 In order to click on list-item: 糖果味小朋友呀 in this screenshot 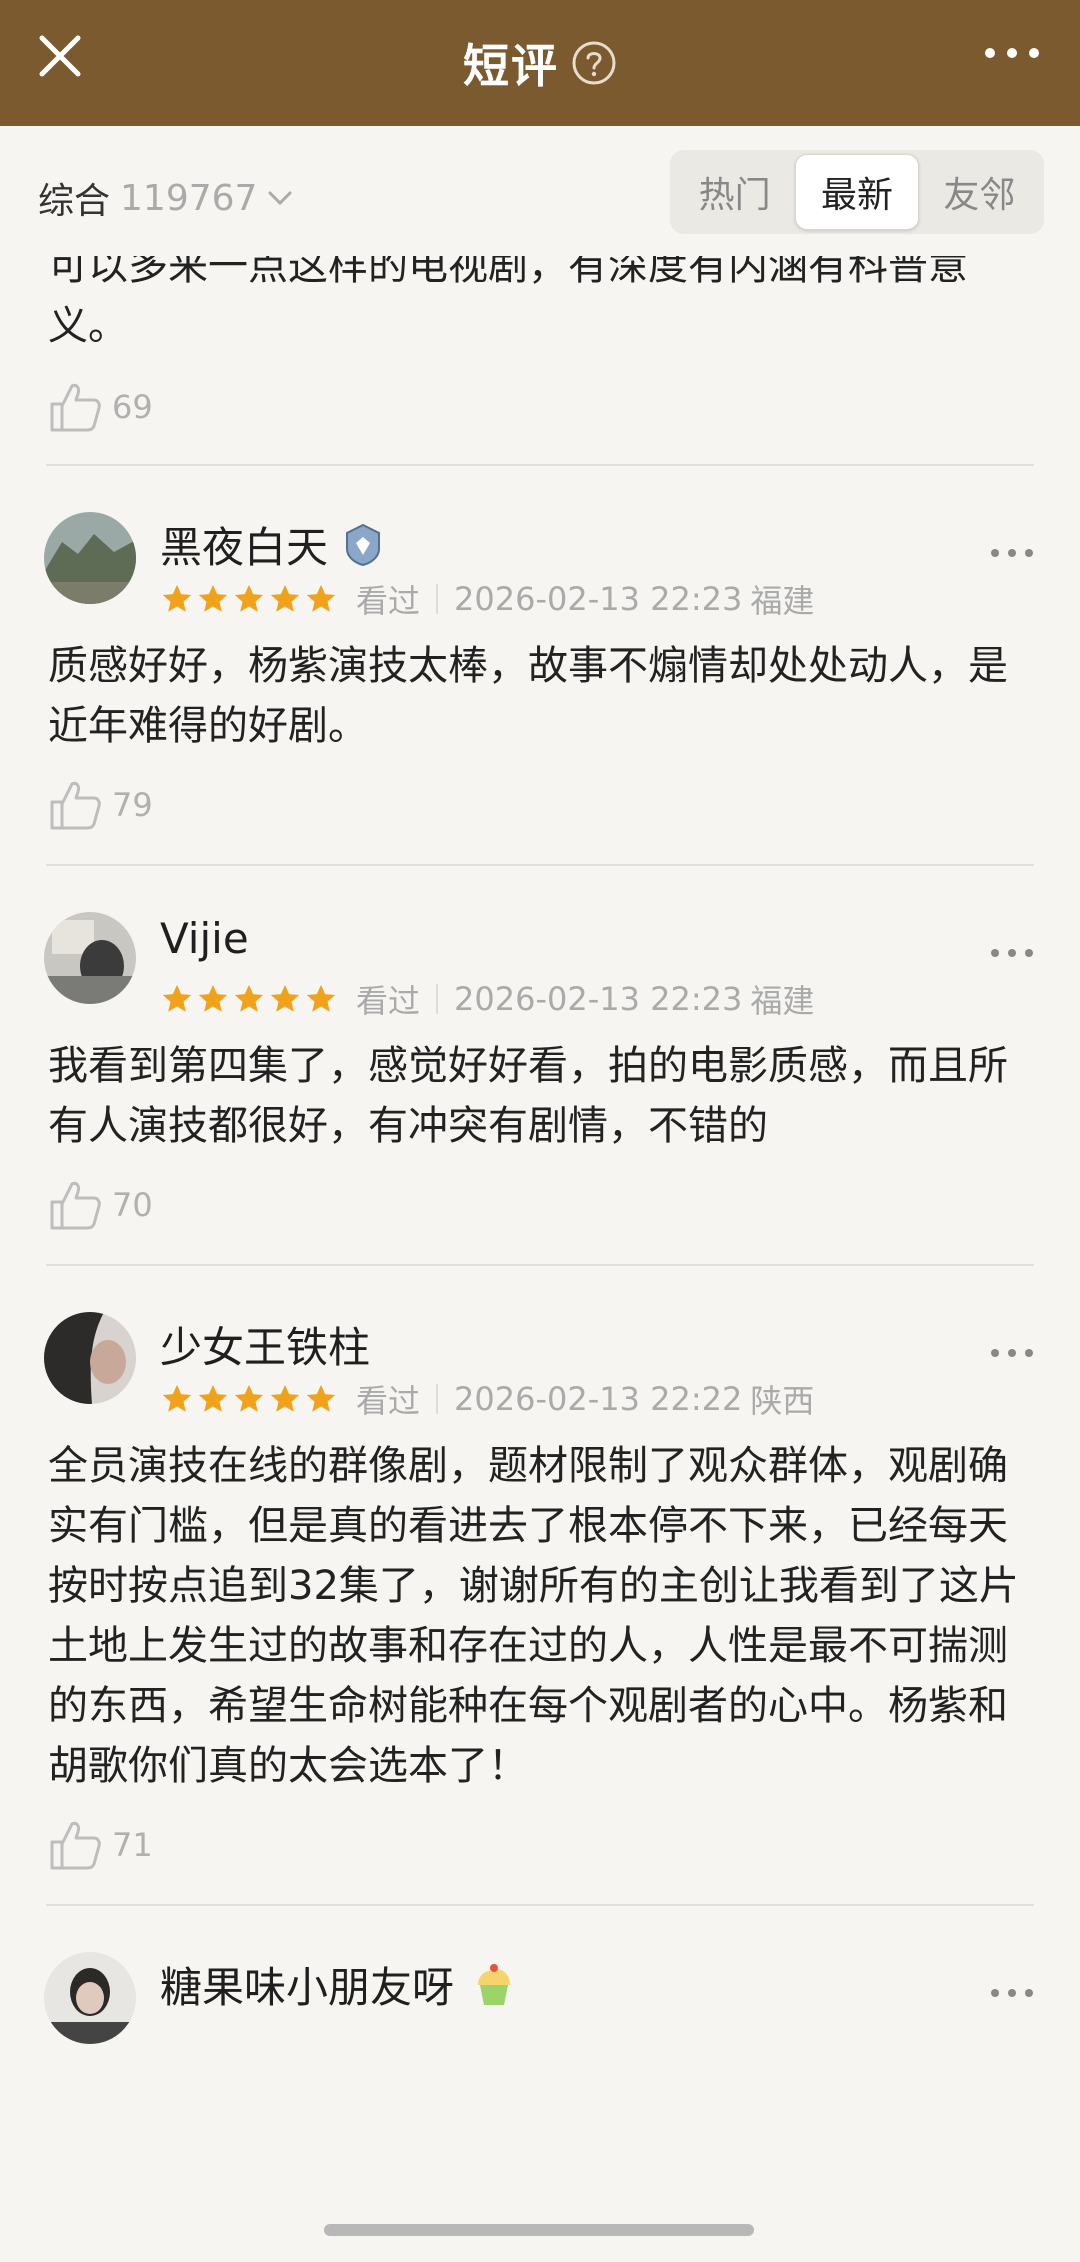, I will do `click(540, 1991)`.